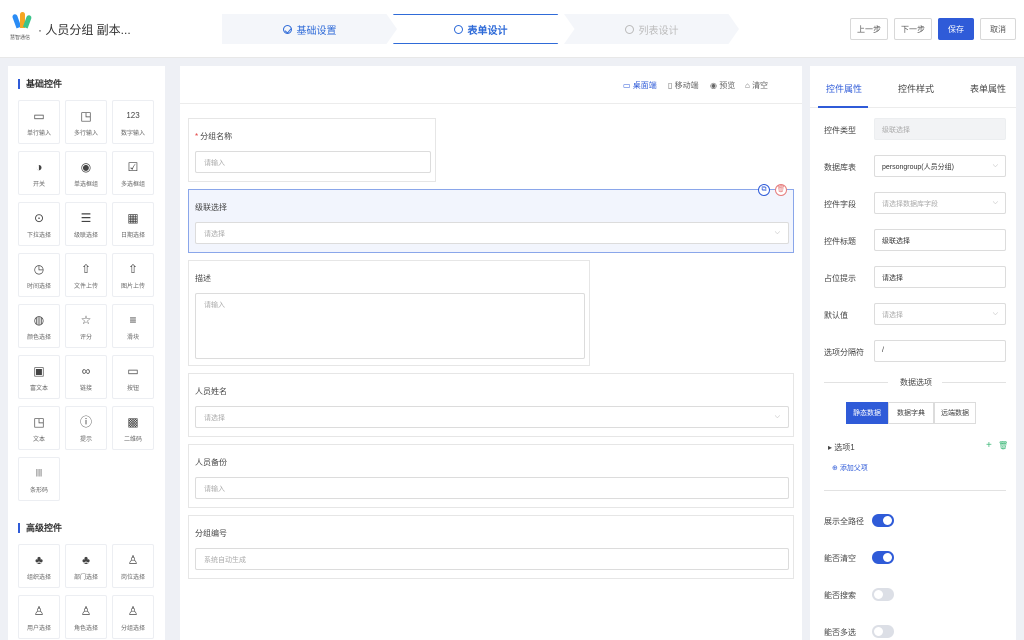 The image size is (1024, 640). I want to click on widget-dropdown: ⊙ 下拉选择, so click(39, 224).